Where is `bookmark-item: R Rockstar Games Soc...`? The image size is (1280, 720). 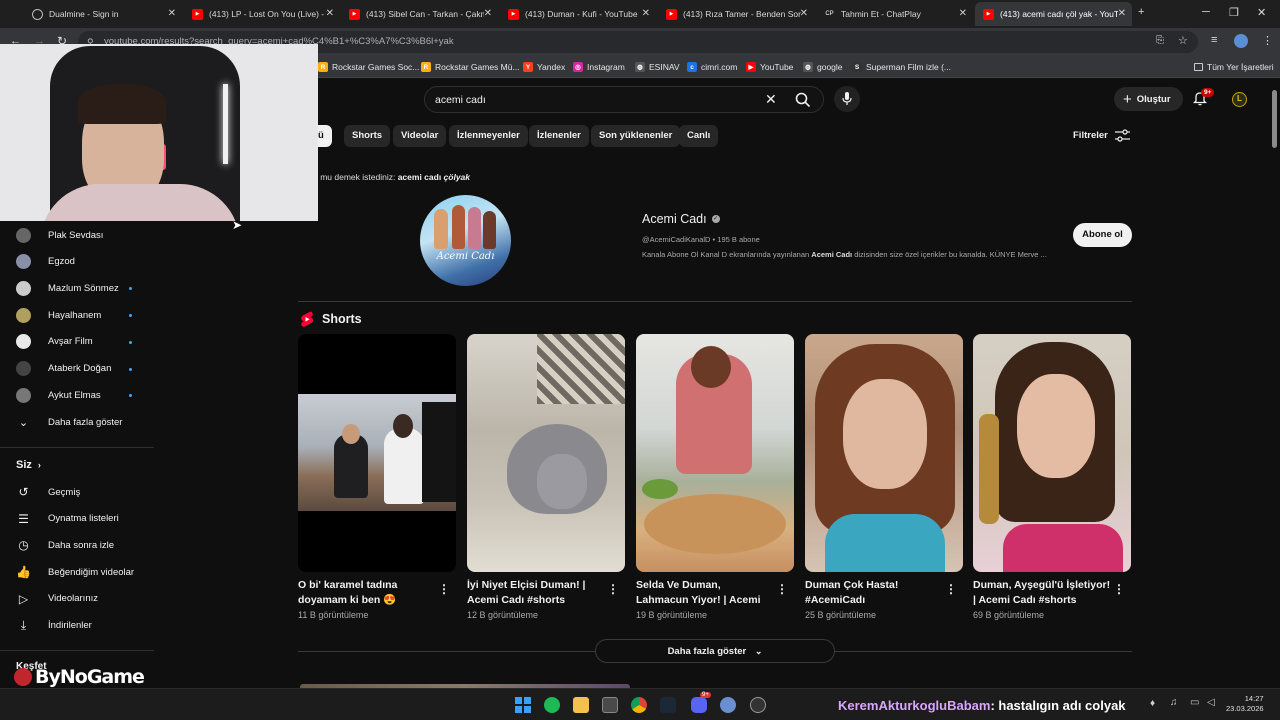
bookmark-item: R Rockstar Games Soc... is located at coordinates (368, 67).